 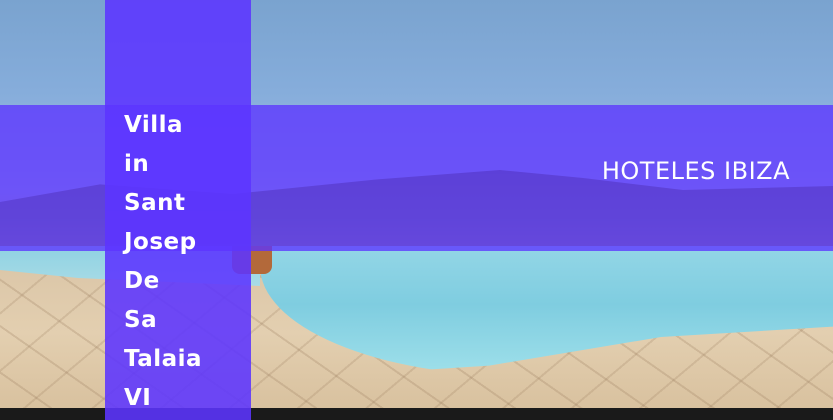 What do you see at coordinates (155, 203) in the screenshot?
I see `title-word: Sant` at bounding box center [155, 203].